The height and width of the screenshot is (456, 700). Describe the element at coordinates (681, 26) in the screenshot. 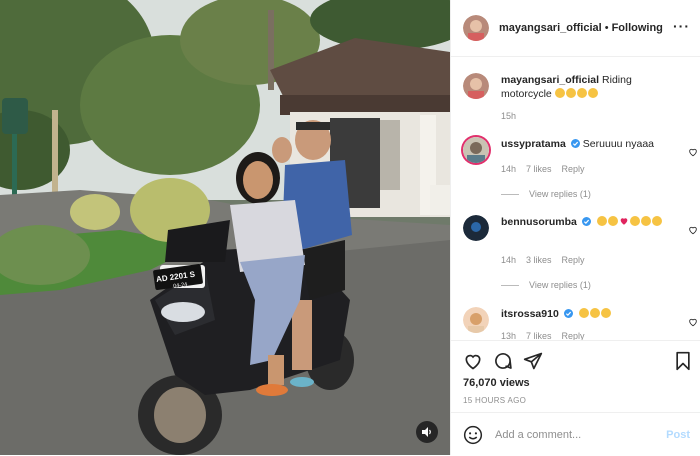

I see `ellipsis-icon: ···` at that location.